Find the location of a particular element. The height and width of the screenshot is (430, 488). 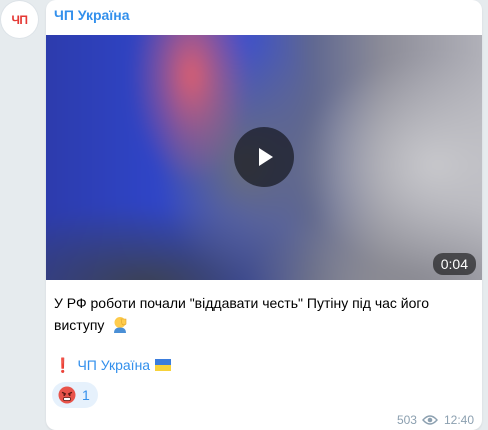

play-button is located at coordinates (264, 157).